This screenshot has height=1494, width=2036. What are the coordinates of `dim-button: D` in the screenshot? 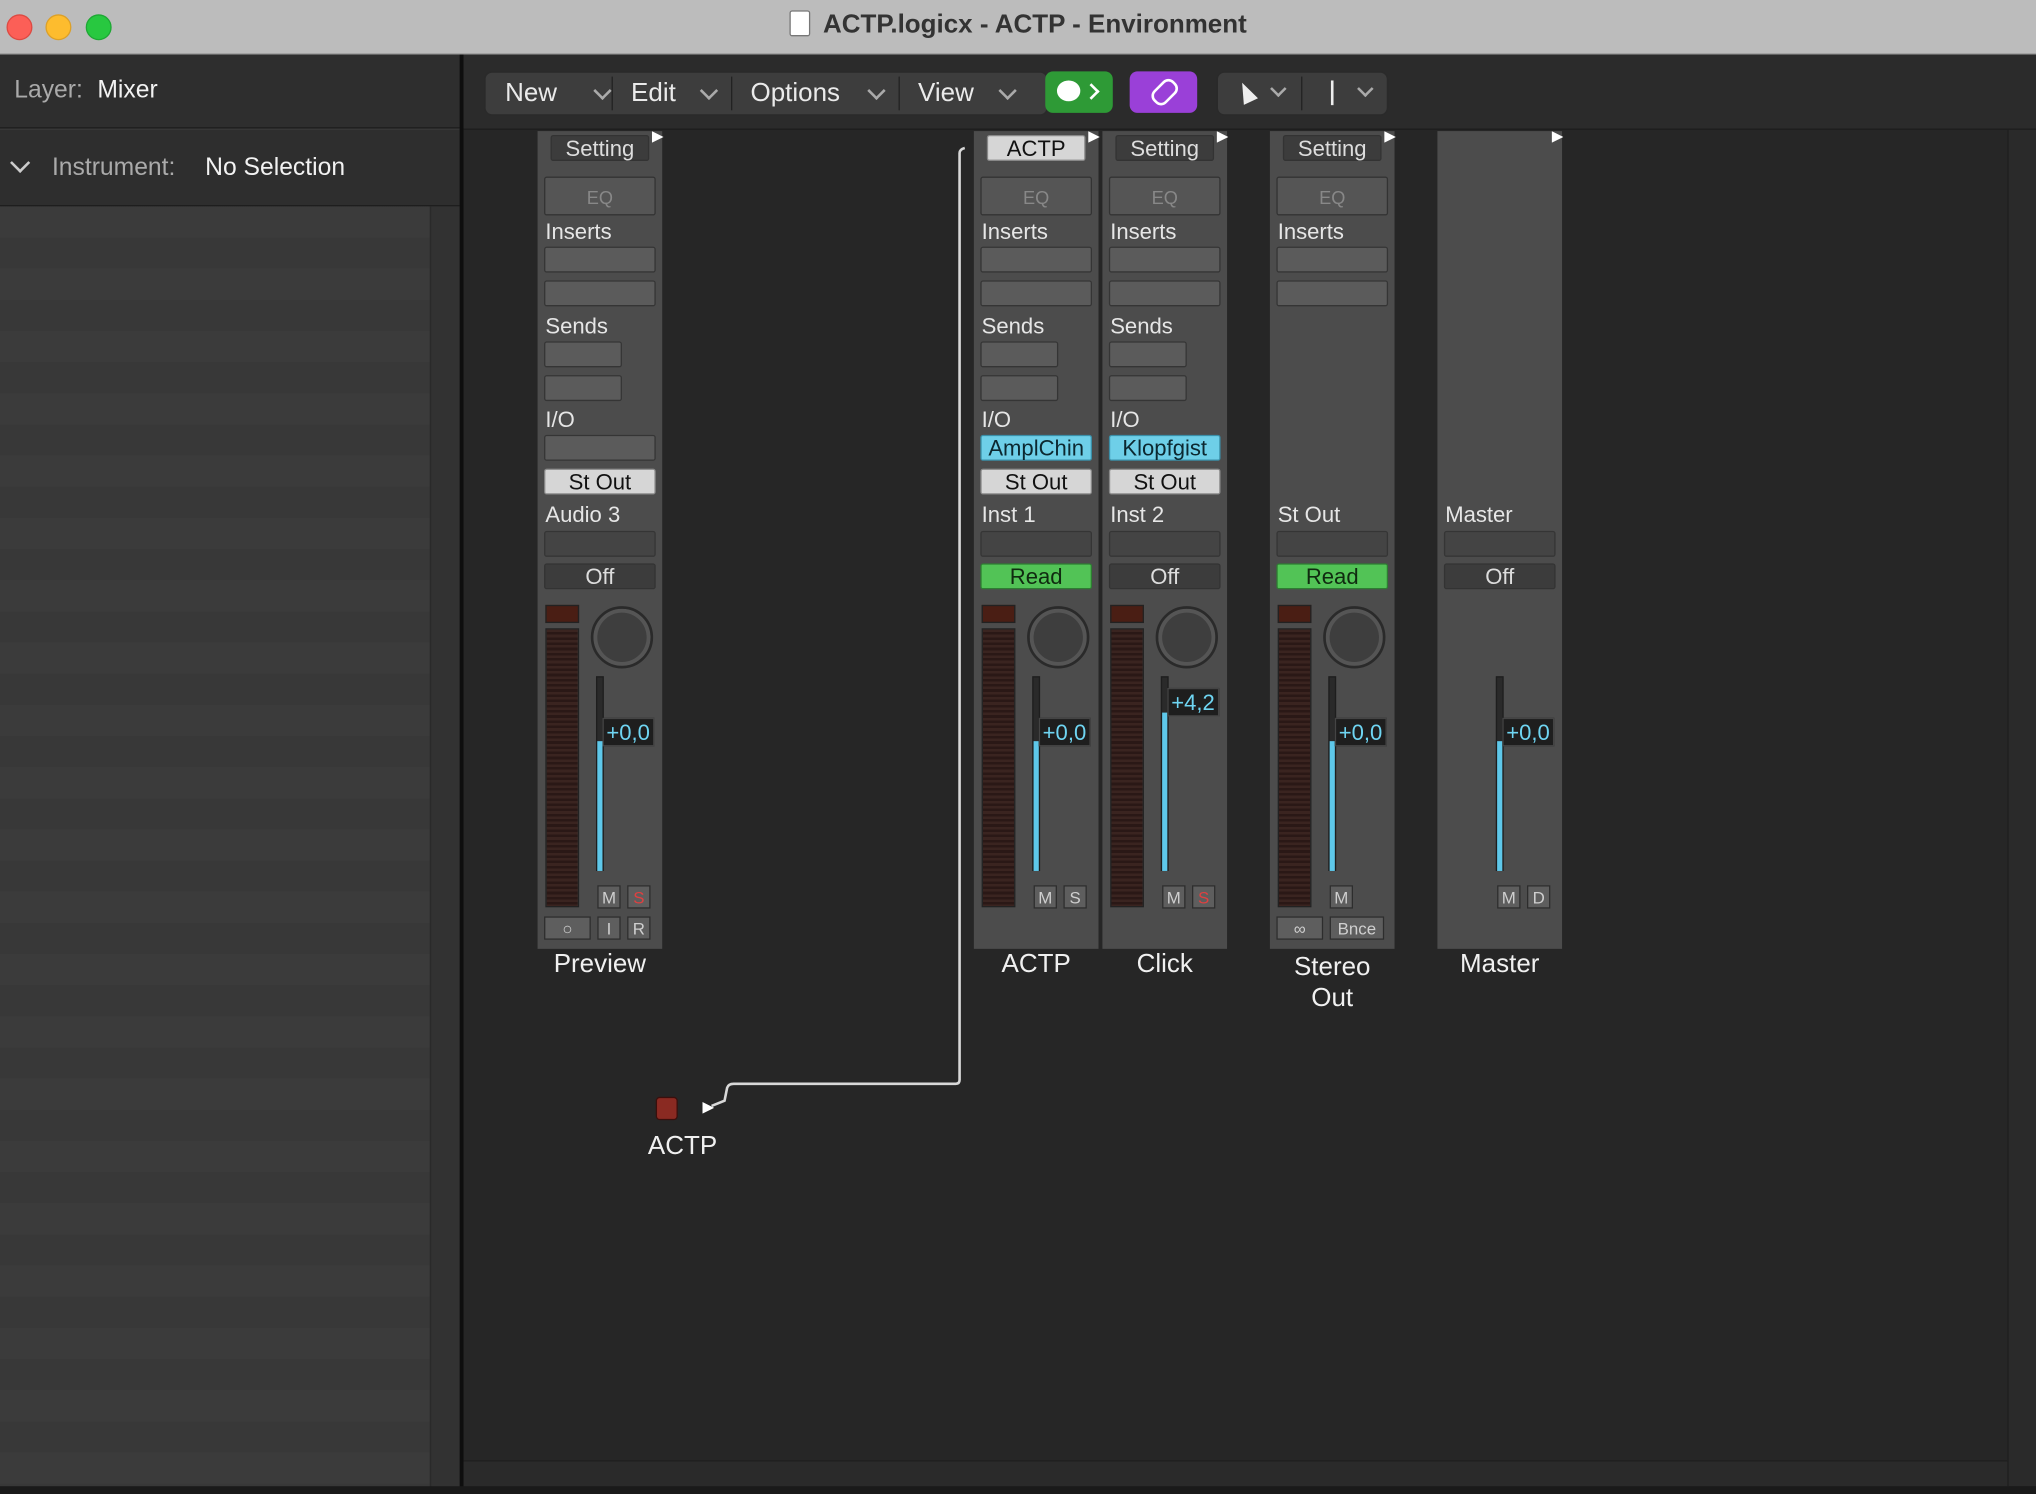 It's located at (1539, 897).